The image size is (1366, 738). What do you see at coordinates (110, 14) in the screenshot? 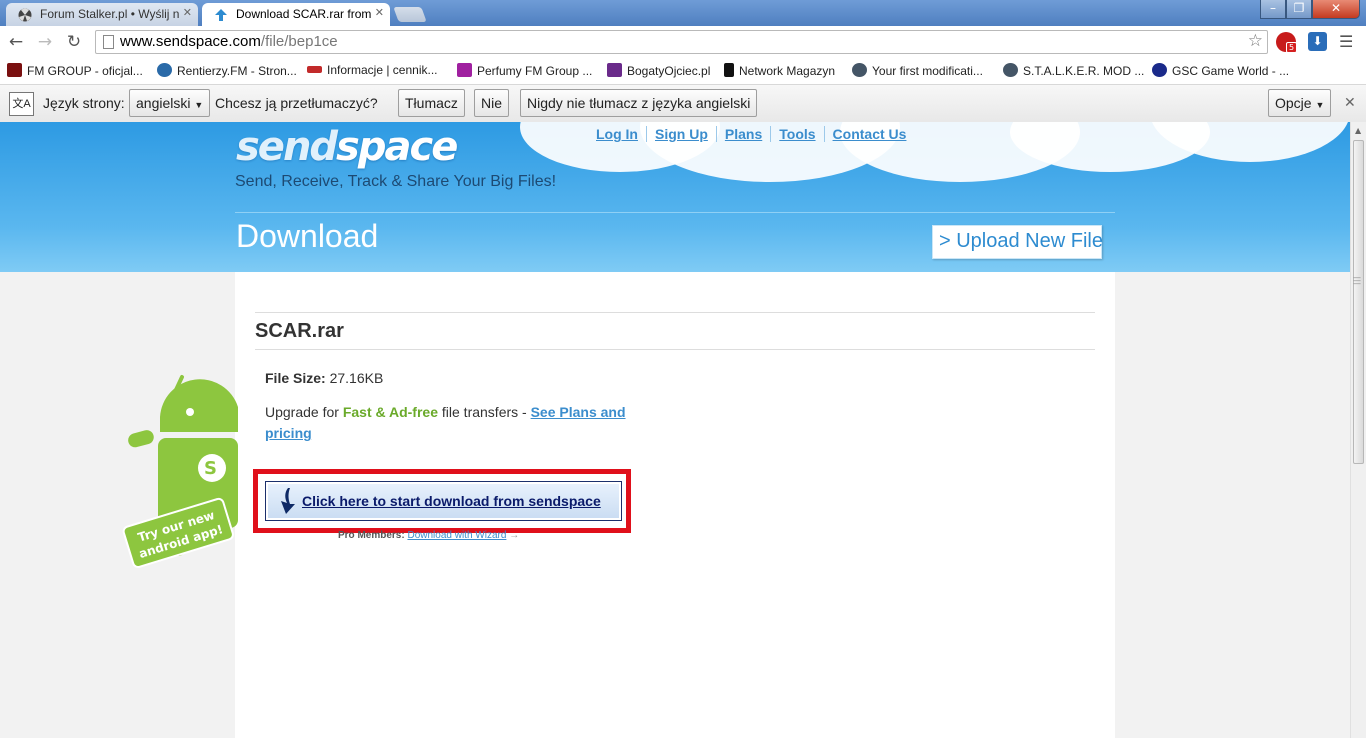
I see `tab-label: Forum Stalker.pl • Wyślij n` at bounding box center [110, 14].